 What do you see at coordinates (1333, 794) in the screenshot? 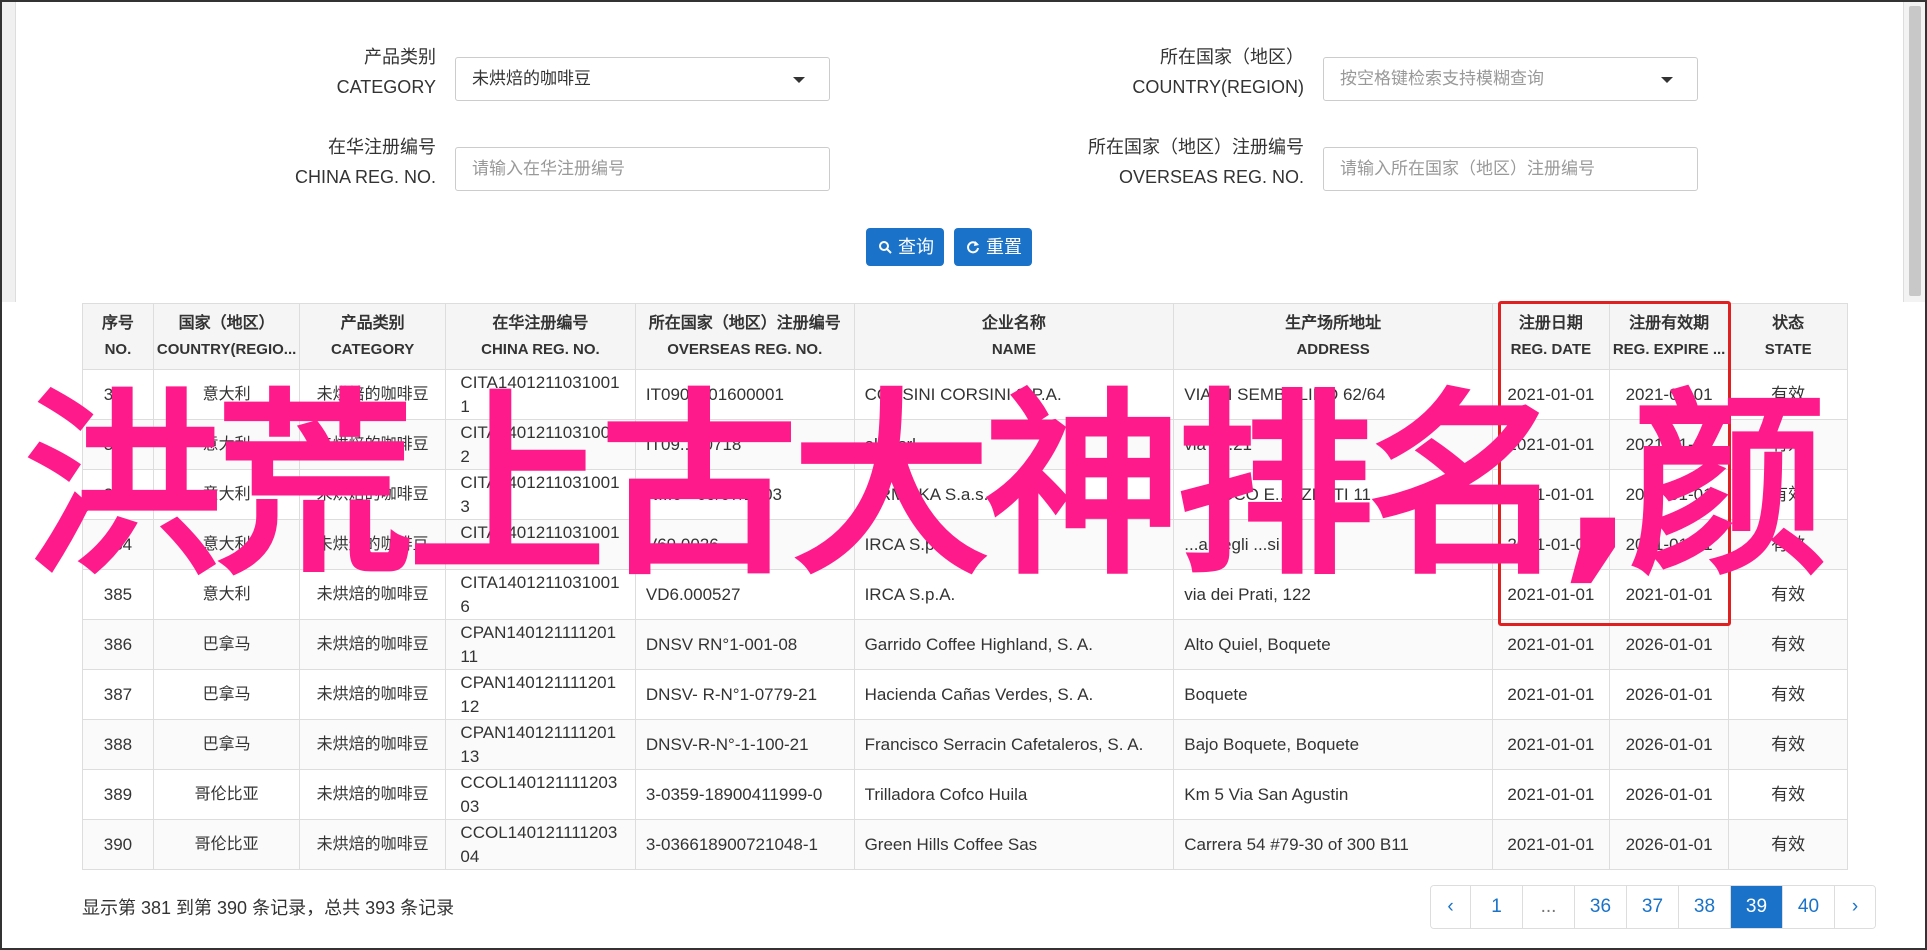
I see `table-cell: Km 5 Via San Agustin` at bounding box center [1333, 794].